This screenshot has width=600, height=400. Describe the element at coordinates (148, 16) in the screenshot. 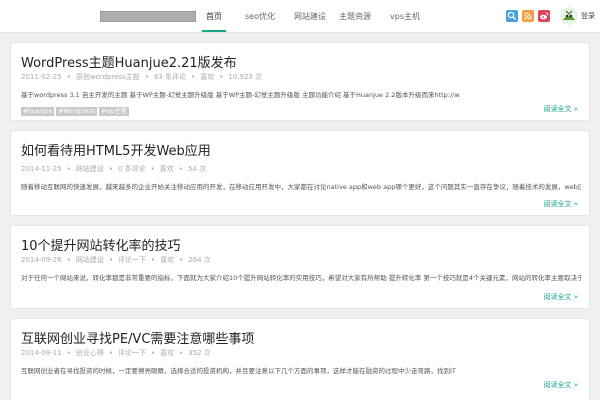

I see `search-input` at that location.